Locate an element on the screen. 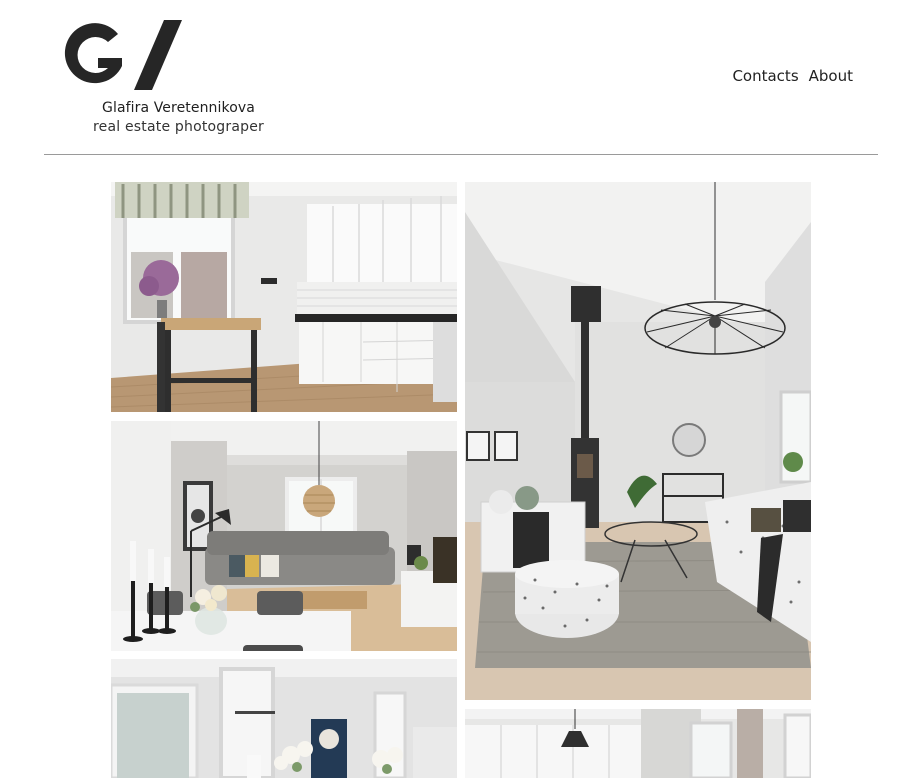  wardrobe-room-photo-image is located at coordinates (638, 743).